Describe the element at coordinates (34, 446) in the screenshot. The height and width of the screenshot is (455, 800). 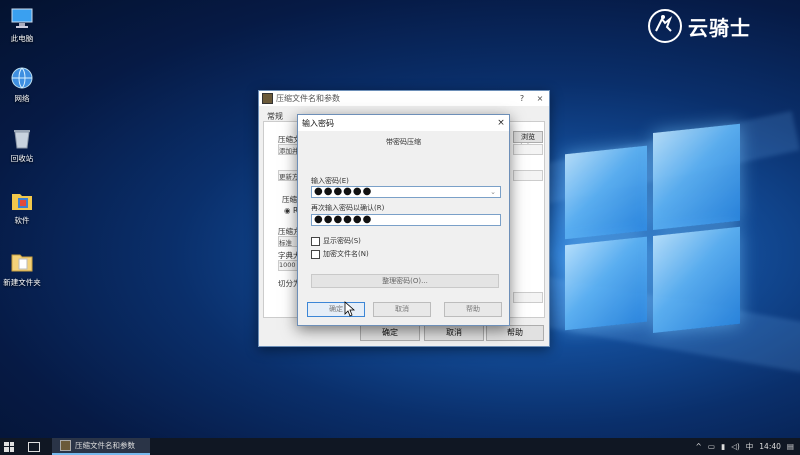
I see `task-view-icon` at that location.